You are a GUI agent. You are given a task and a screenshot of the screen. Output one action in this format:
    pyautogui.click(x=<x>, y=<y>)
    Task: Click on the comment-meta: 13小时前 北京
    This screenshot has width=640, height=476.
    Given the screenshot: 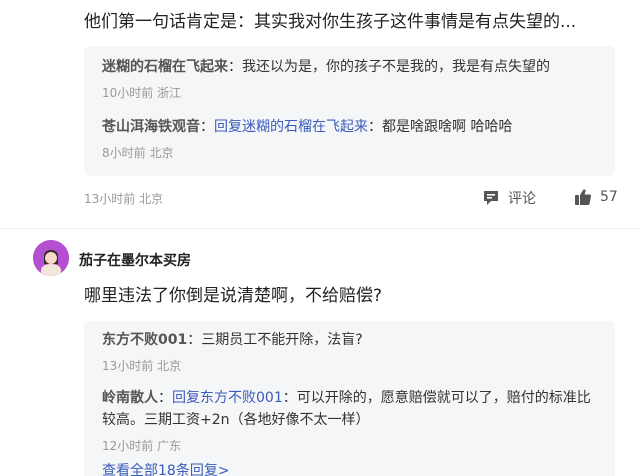 What is the action you would take?
    pyautogui.click(x=124, y=199)
    